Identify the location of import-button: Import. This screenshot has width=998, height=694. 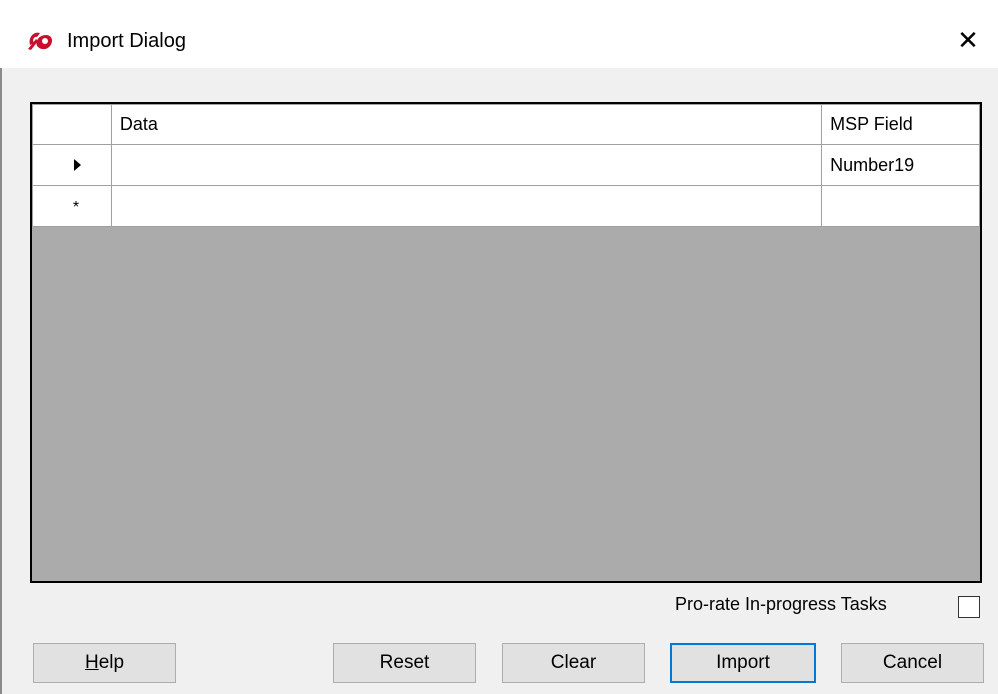
(743, 663).